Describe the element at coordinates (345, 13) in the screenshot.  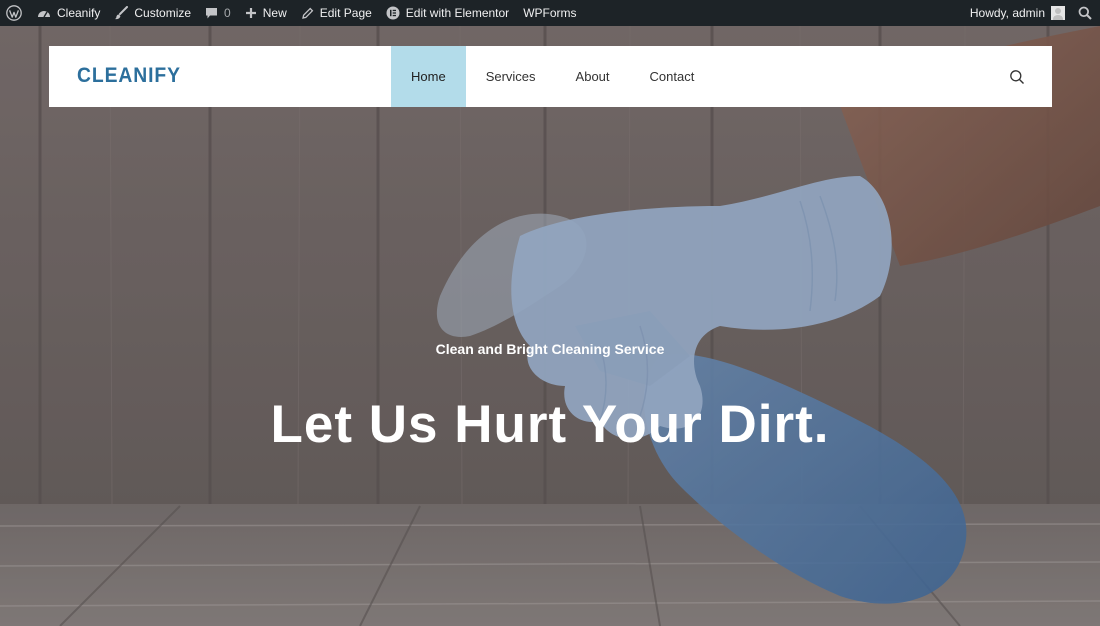
I see `edit-page-label: Edit Page` at that location.